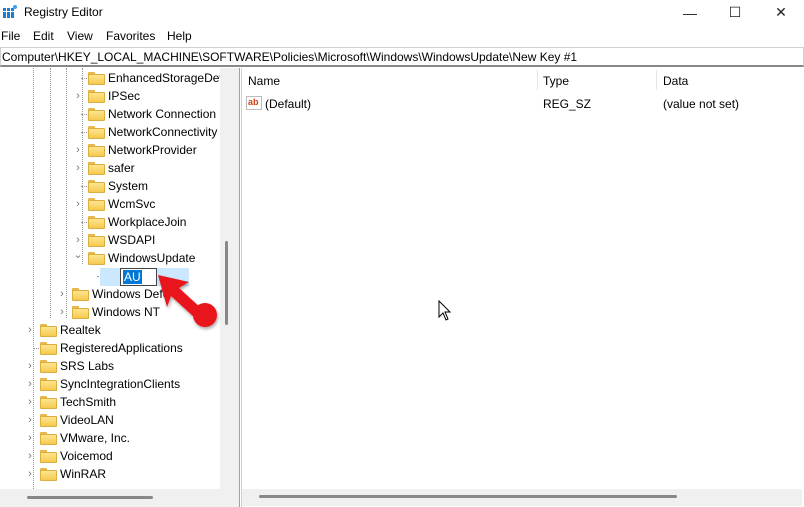  What do you see at coordinates (132, 204) in the screenshot?
I see `tree-item-label: WcmSvc` at bounding box center [132, 204].